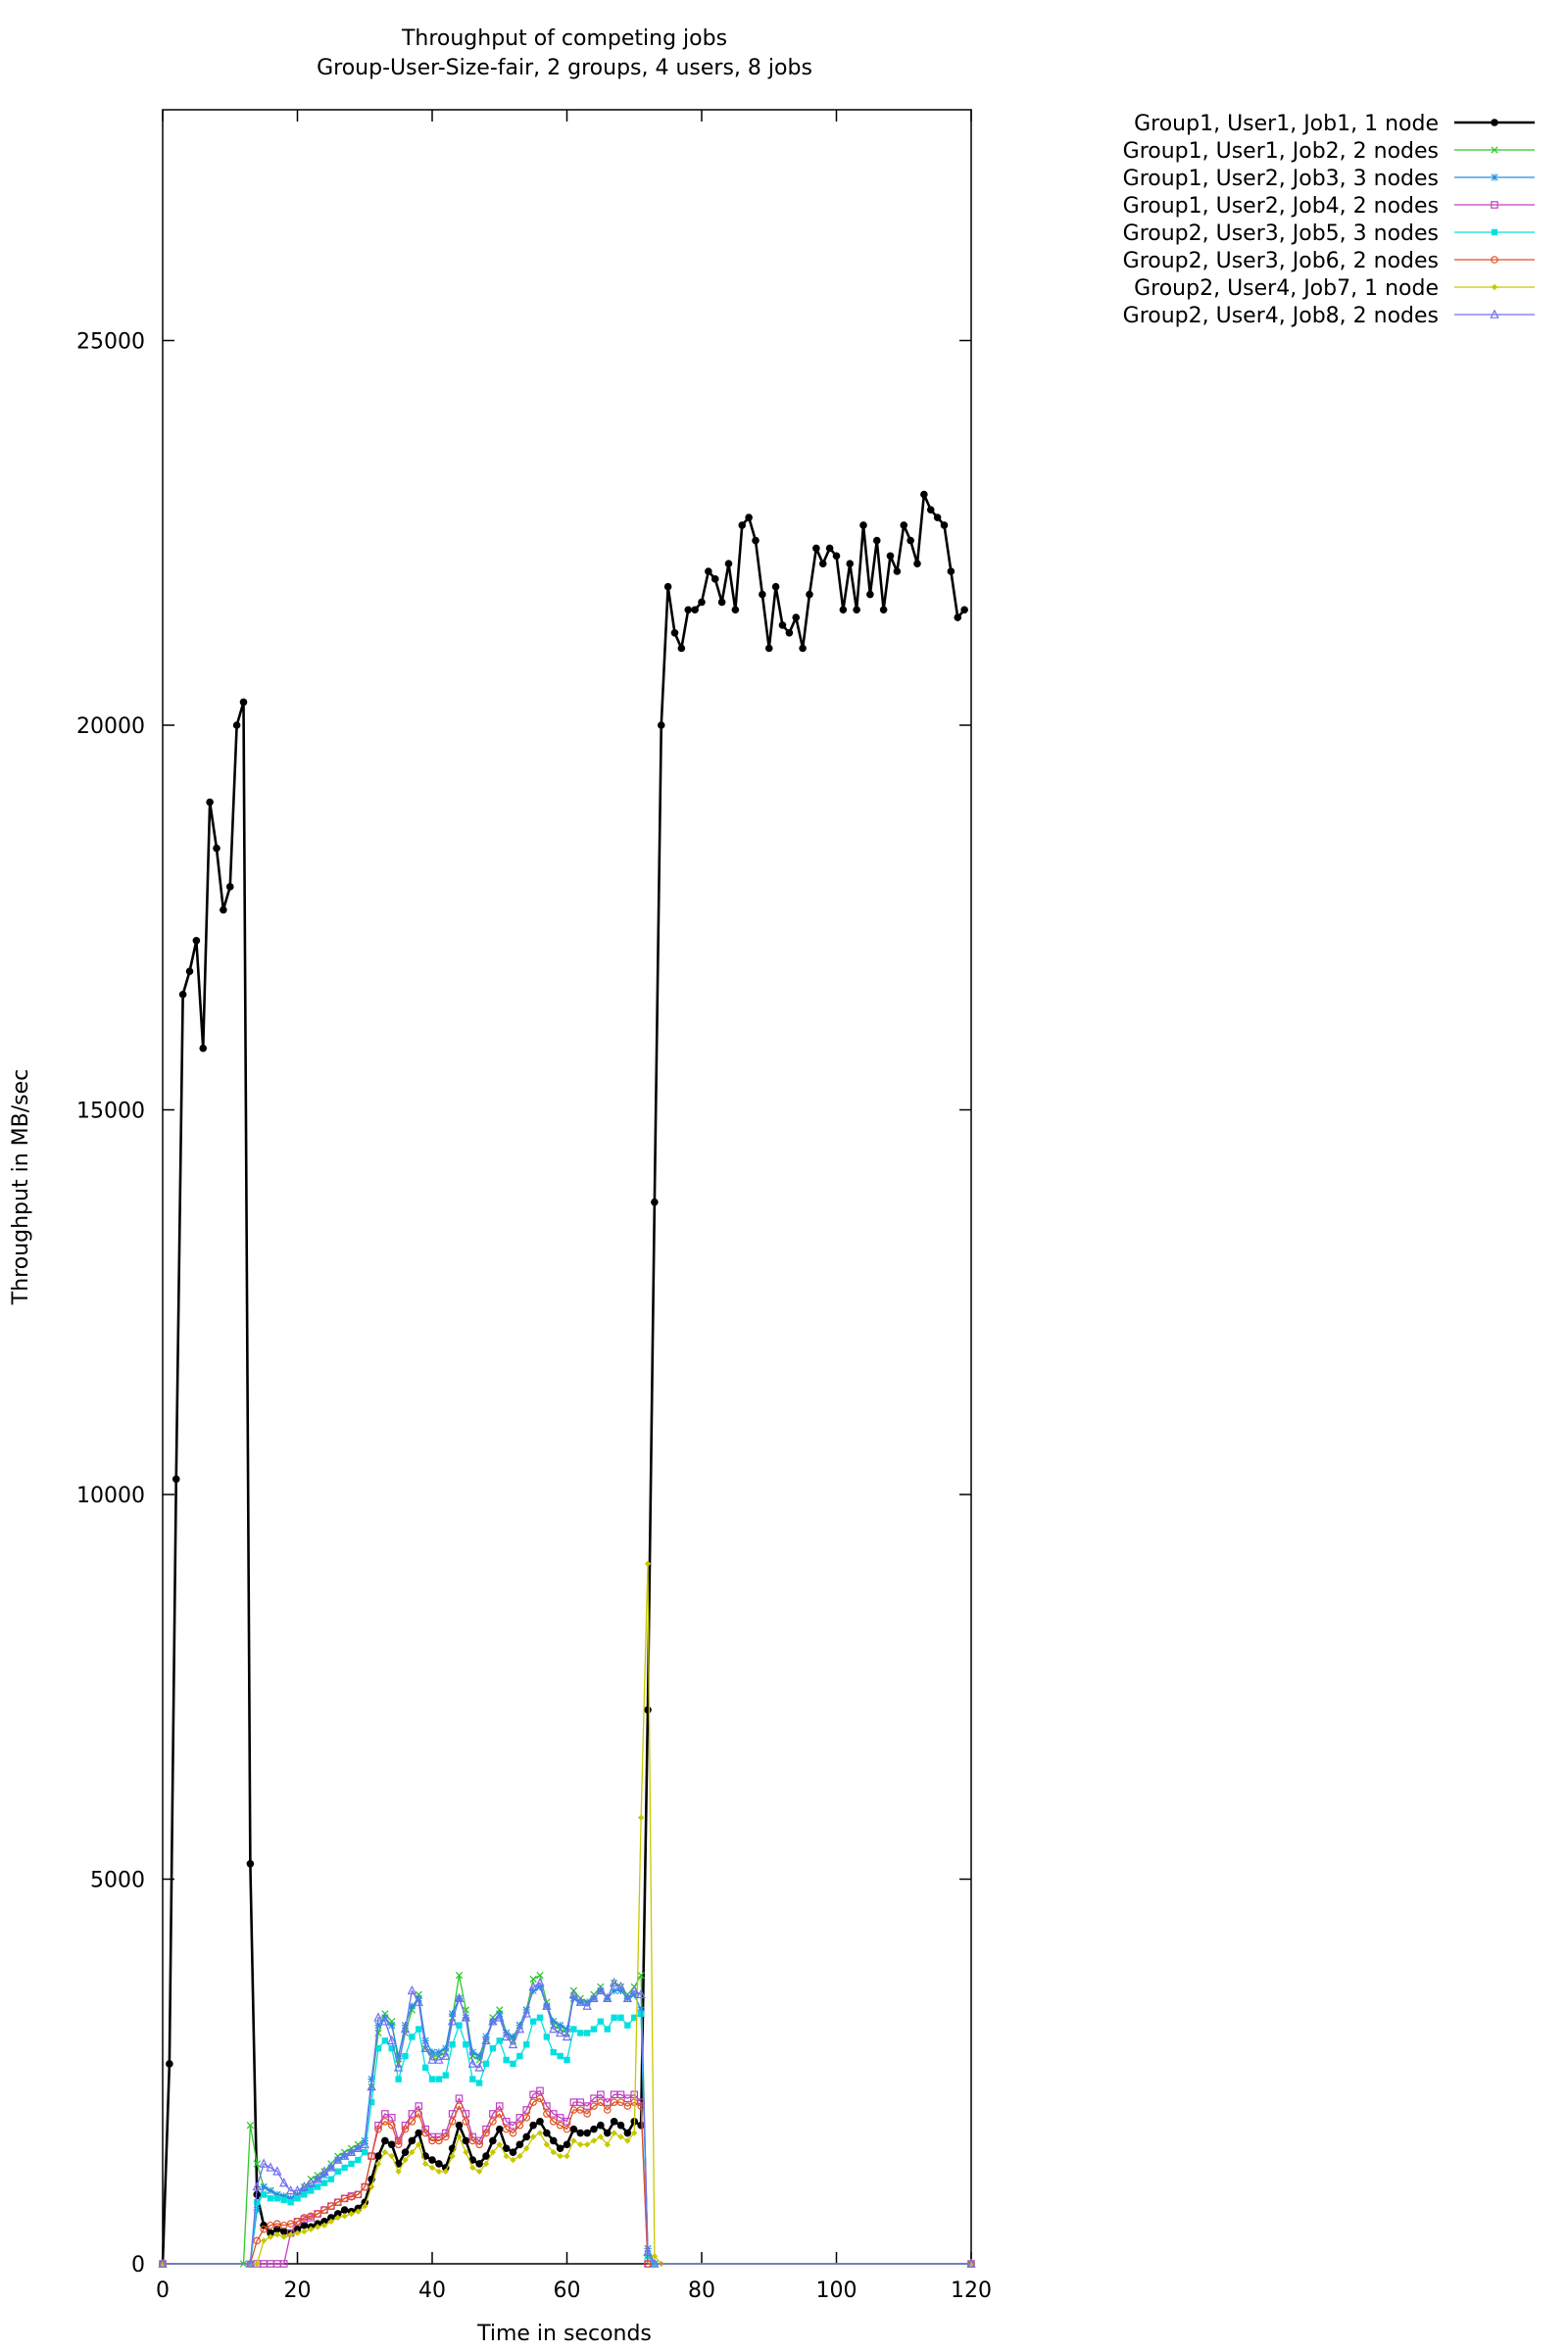  I want to click on legend-label: Group1, User2, Job3, 3 nodes, so click(1281, 179).